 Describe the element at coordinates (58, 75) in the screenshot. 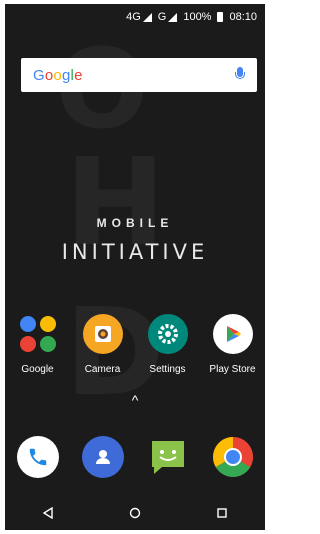

I see `google-logo: Google` at that location.